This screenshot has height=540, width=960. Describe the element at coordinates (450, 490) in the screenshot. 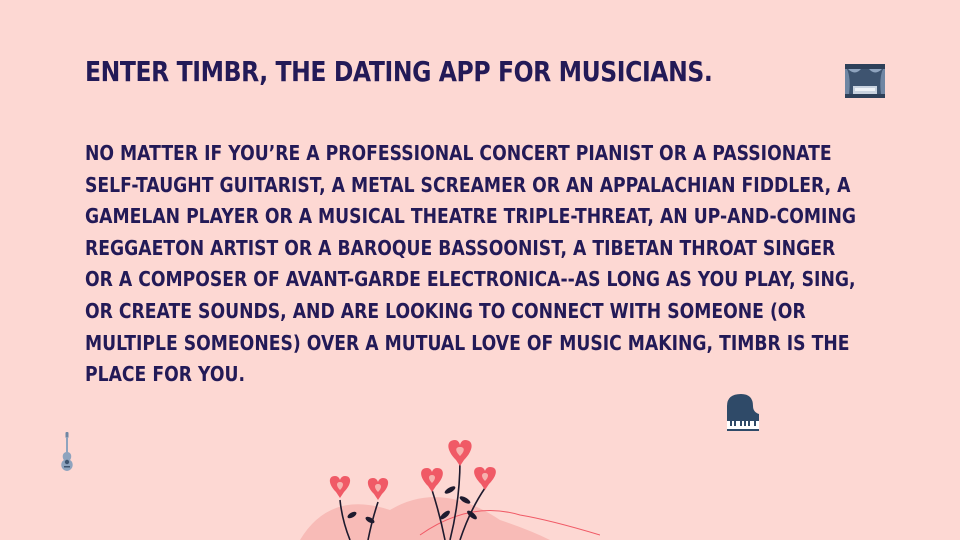

I see `heart-flowers-illustration` at that location.